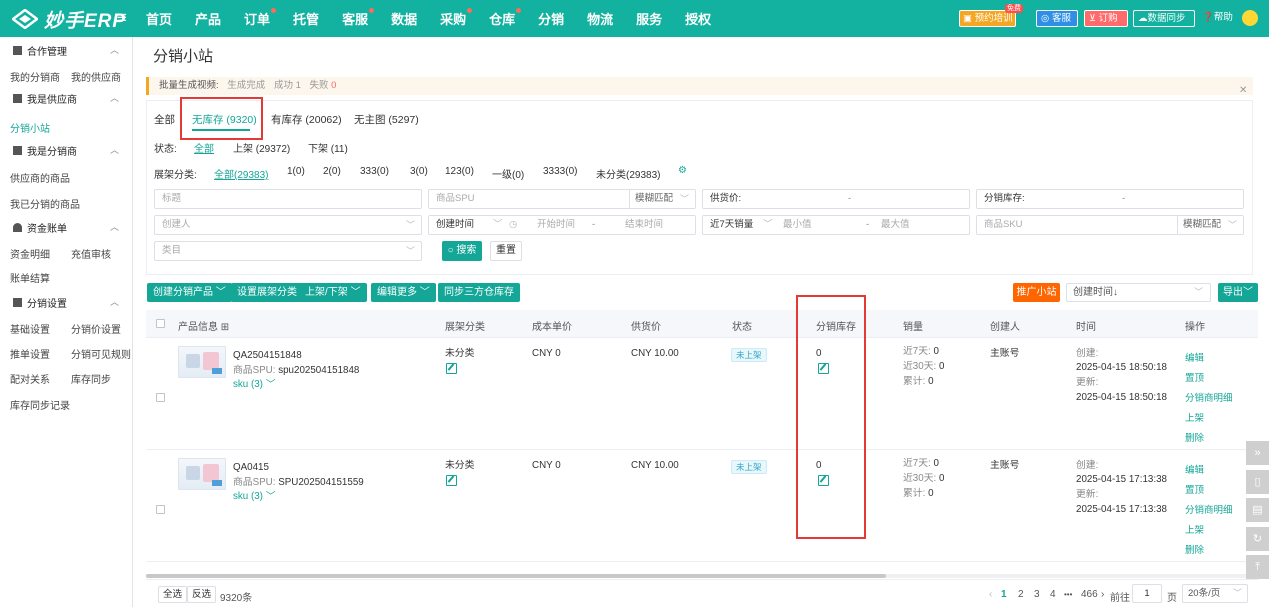 This screenshot has width=1269, height=607. What do you see at coordinates (267, 292) in the screenshot?
I see `set-category-button: 设置展架分类` at bounding box center [267, 292].